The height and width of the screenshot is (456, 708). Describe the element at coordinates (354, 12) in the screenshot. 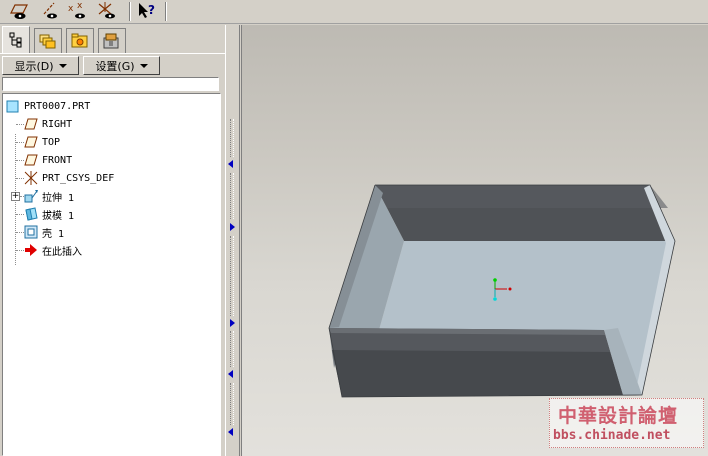

I see `toolbar: xx ?` at that location.